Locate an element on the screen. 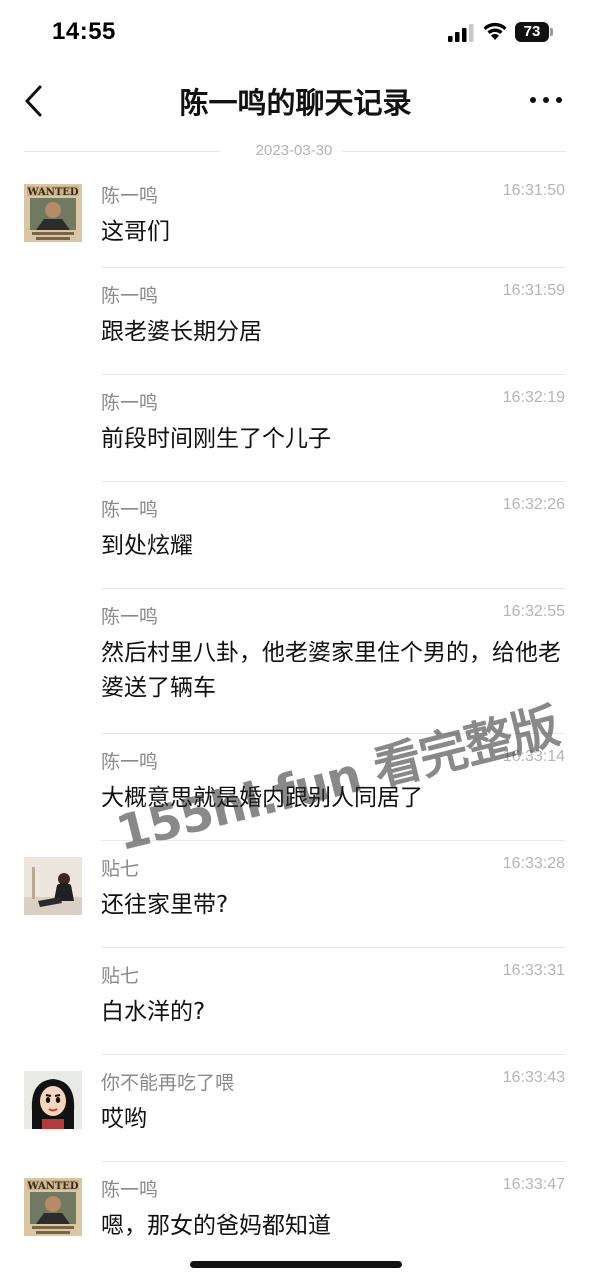  message-item: 陈一鸣 16:31:59 跟老婆长期分居 is located at coordinates (295, 321).